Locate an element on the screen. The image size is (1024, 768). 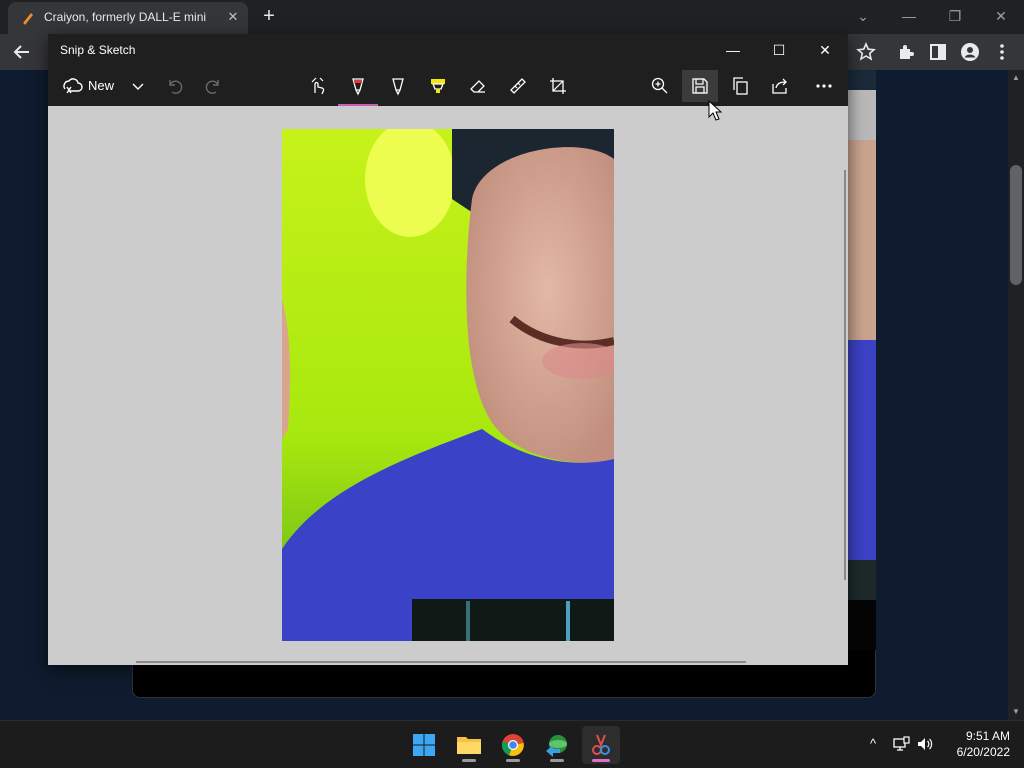
undo-button is located at coordinates (174, 86).